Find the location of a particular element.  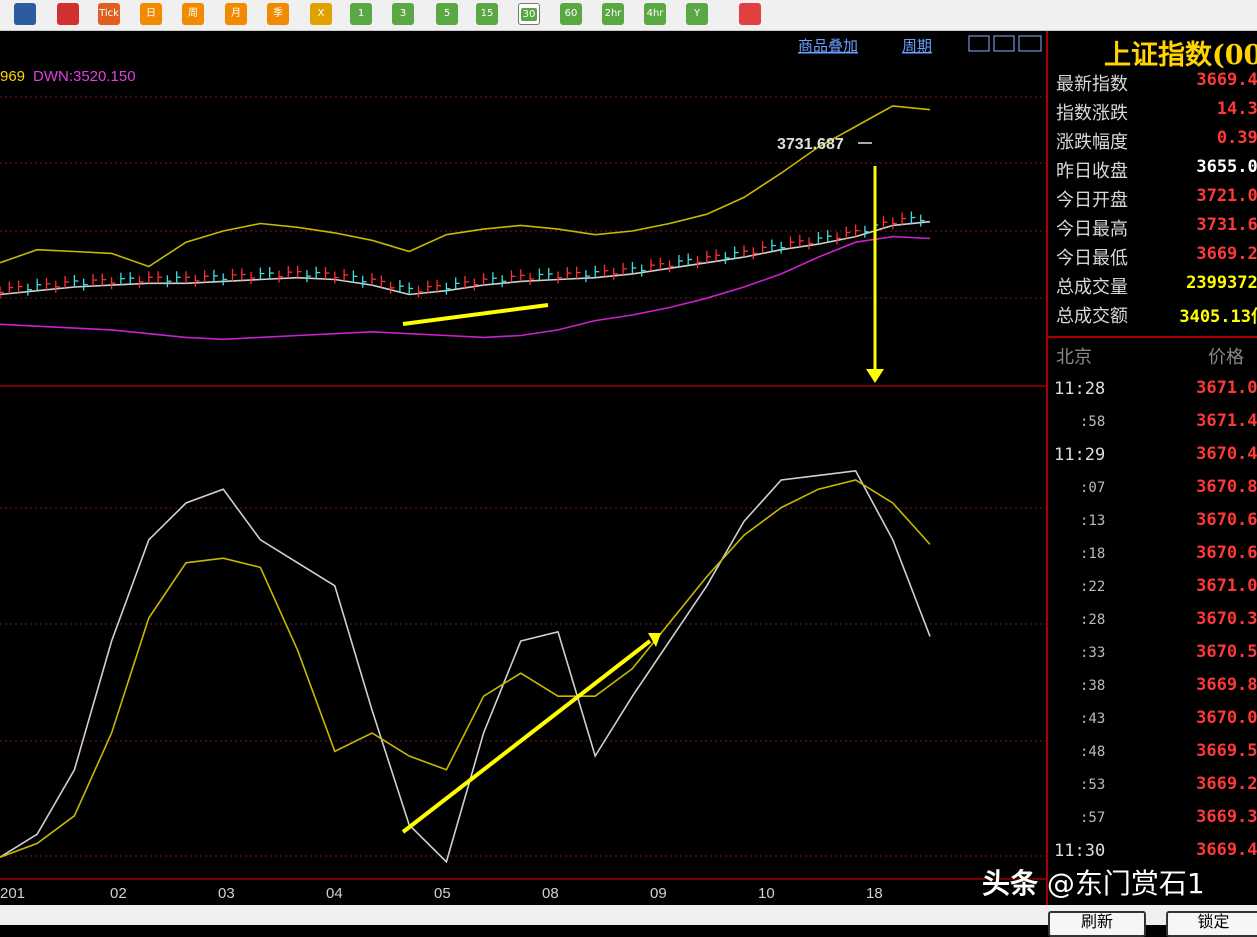

quote-row: 总成交量 23993726 is located at coordinates (1152, 284).